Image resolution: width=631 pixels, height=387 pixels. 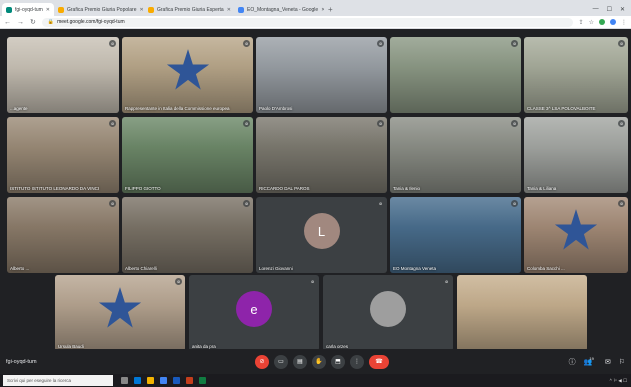 What do you see at coordinates (596, 9) in the screenshot?
I see `minimize-icon: —` at bounding box center [596, 9].